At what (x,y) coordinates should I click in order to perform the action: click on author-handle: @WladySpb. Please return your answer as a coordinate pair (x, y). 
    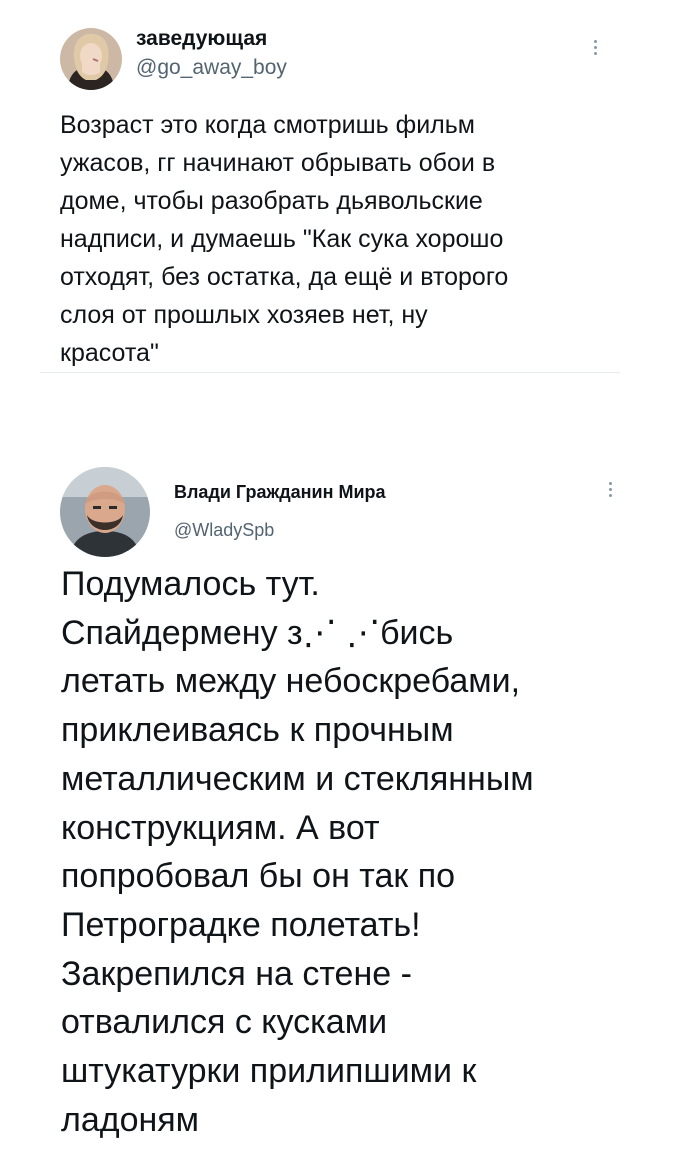
    Looking at the image, I should click on (224, 530).